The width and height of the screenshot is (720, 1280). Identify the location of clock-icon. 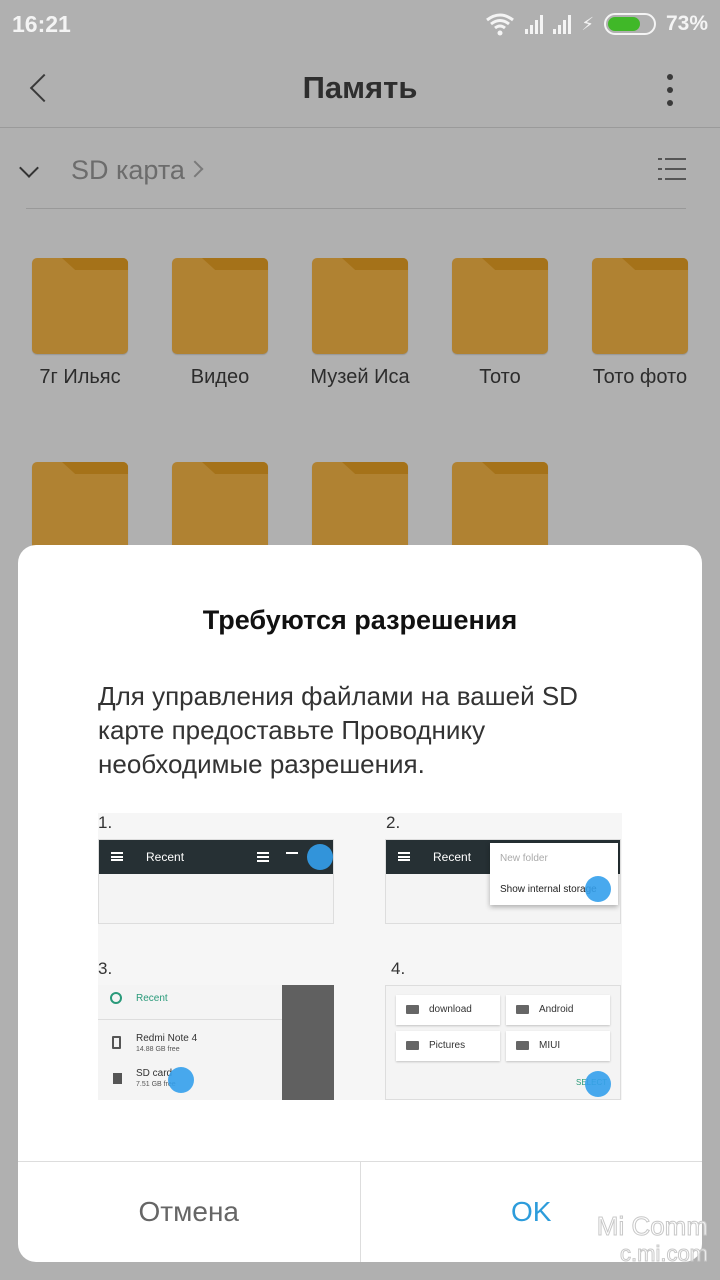
(116, 998).